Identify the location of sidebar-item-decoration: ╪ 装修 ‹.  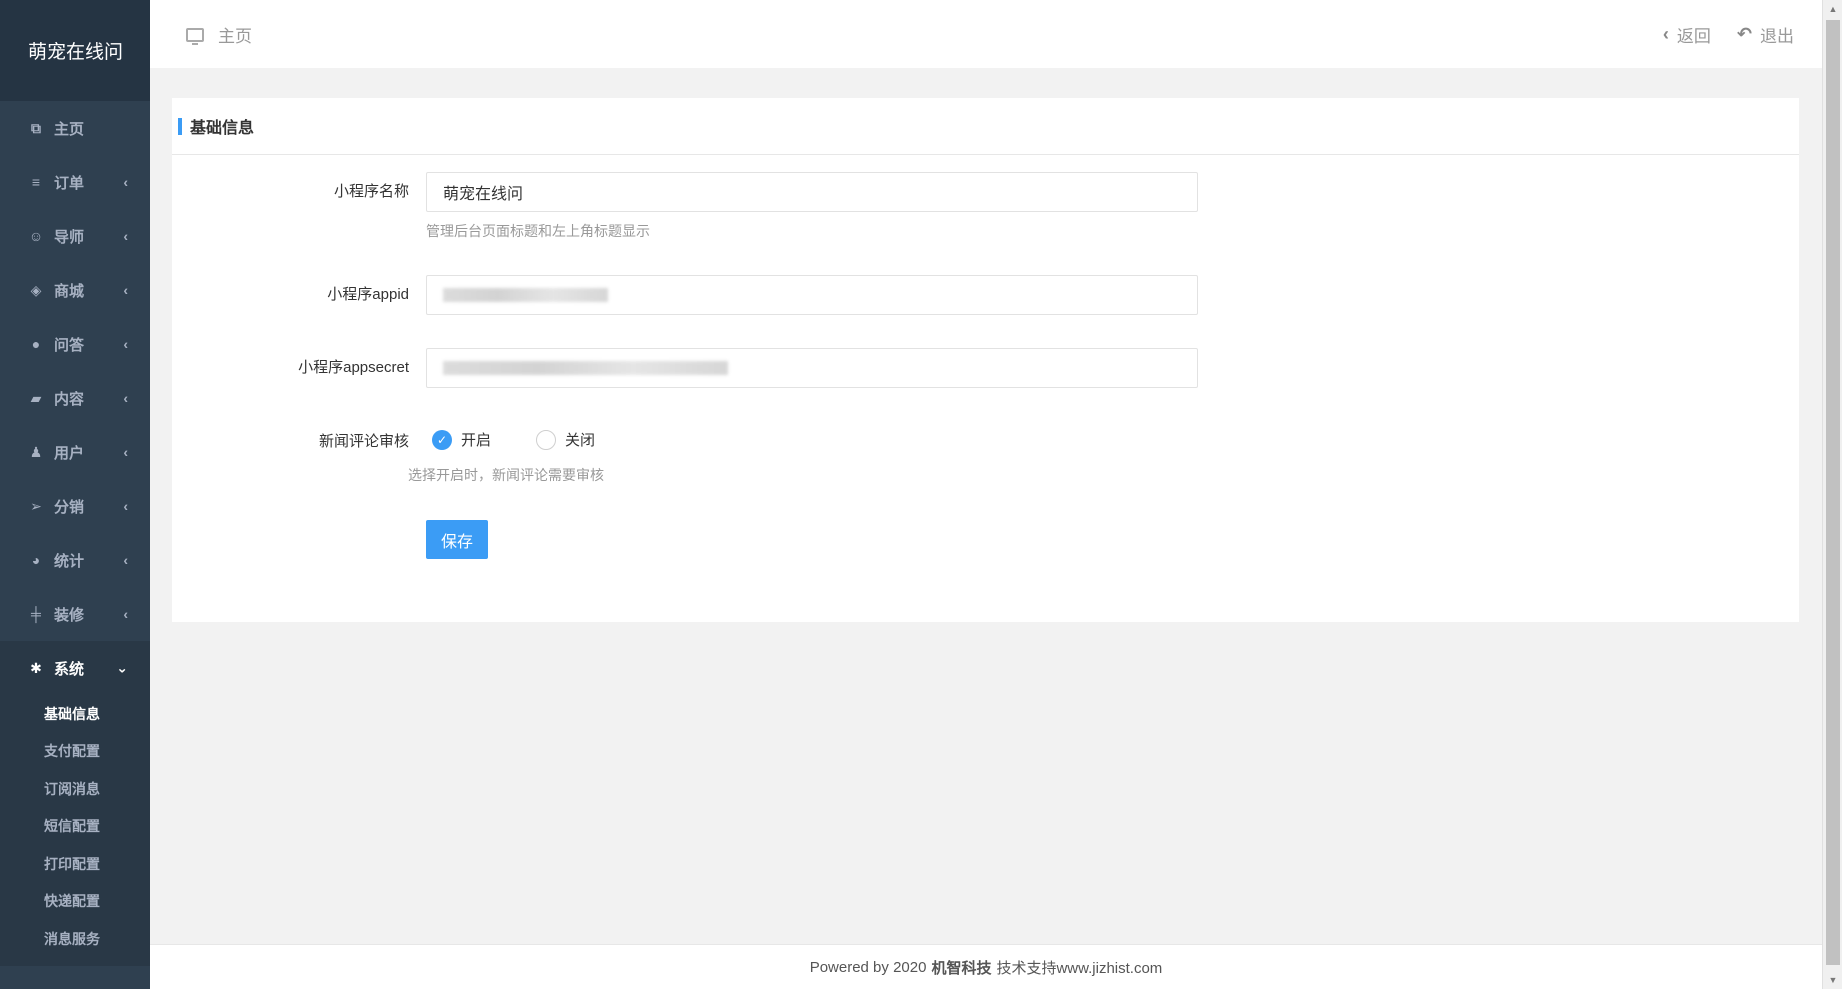
(75, 614).